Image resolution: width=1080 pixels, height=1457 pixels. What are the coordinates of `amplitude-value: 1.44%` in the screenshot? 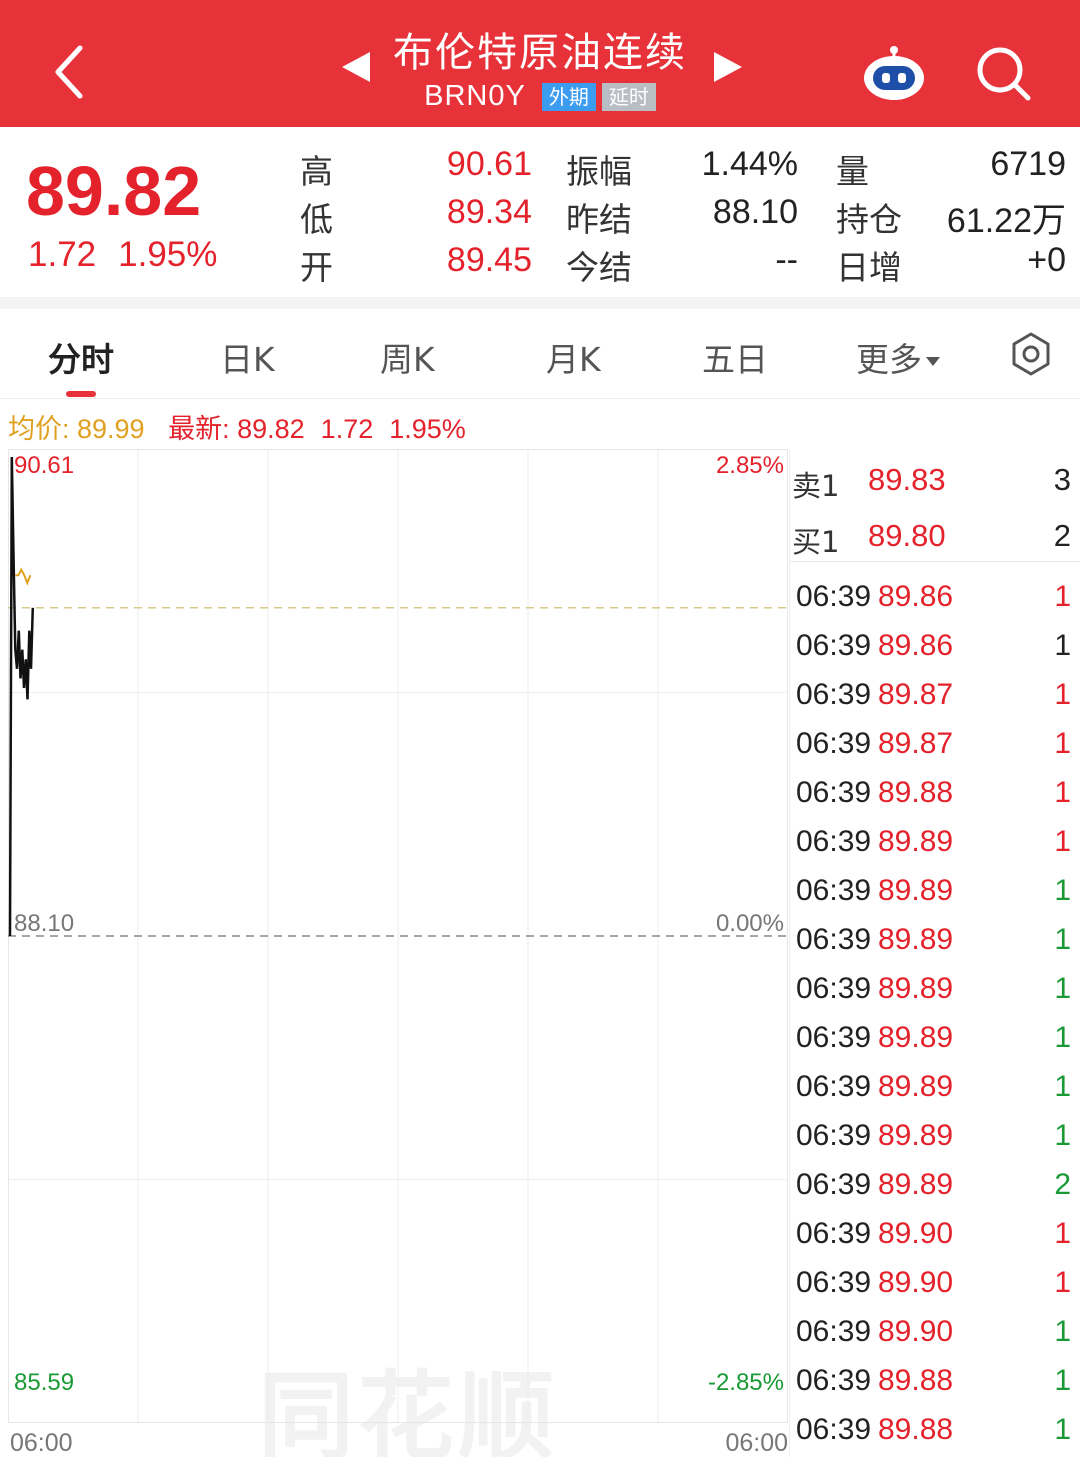 It's located at (749, 164).